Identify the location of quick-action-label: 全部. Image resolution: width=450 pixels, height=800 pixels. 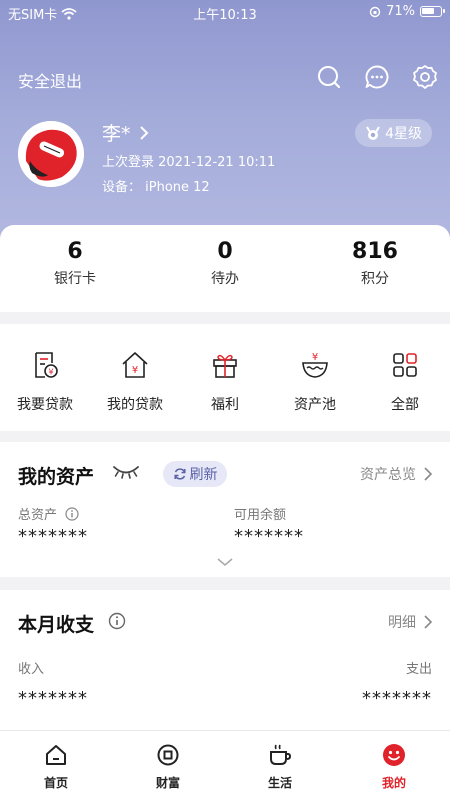
(405, 405).